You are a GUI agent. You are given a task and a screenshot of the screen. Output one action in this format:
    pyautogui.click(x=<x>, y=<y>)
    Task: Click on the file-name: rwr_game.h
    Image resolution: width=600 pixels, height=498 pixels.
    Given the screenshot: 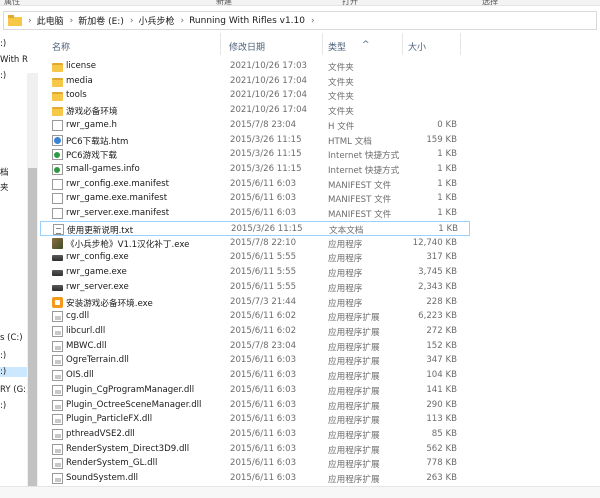 What is the action you would take?
    pyautogui.click(x=91, y=124)
    